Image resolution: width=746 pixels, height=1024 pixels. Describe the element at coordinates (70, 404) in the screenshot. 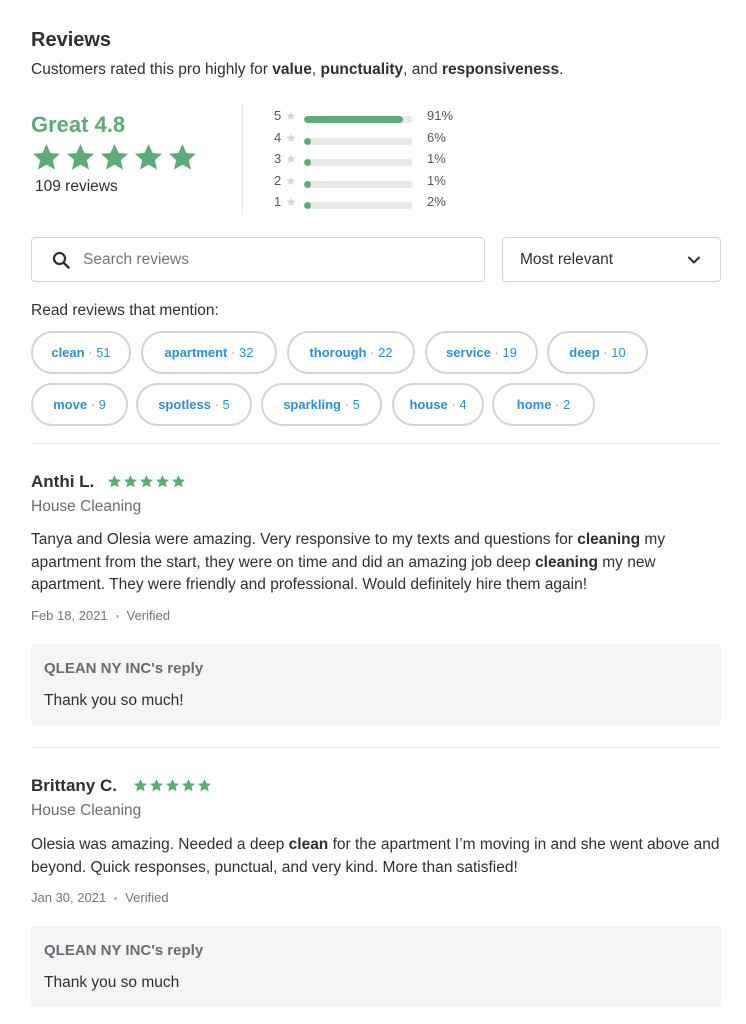

I see `chip-keyword: move` at that location.